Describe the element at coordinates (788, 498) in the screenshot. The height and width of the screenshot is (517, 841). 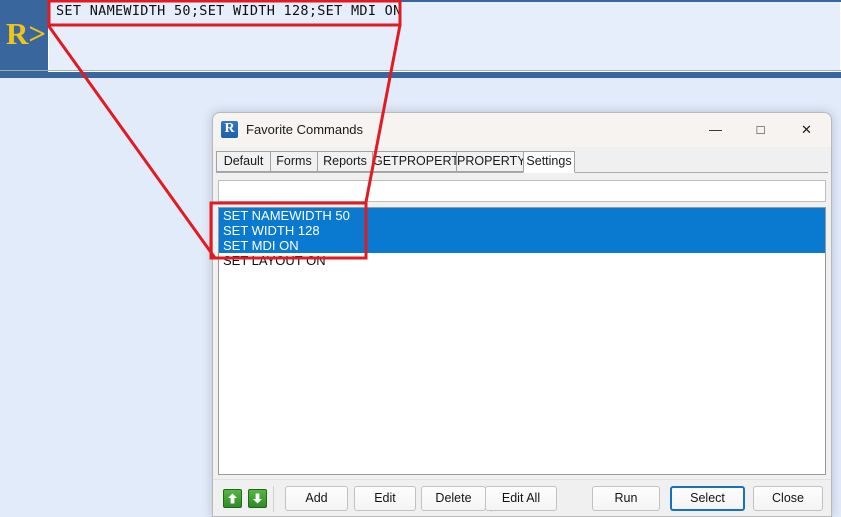
I see `close-button: Close` at that location.